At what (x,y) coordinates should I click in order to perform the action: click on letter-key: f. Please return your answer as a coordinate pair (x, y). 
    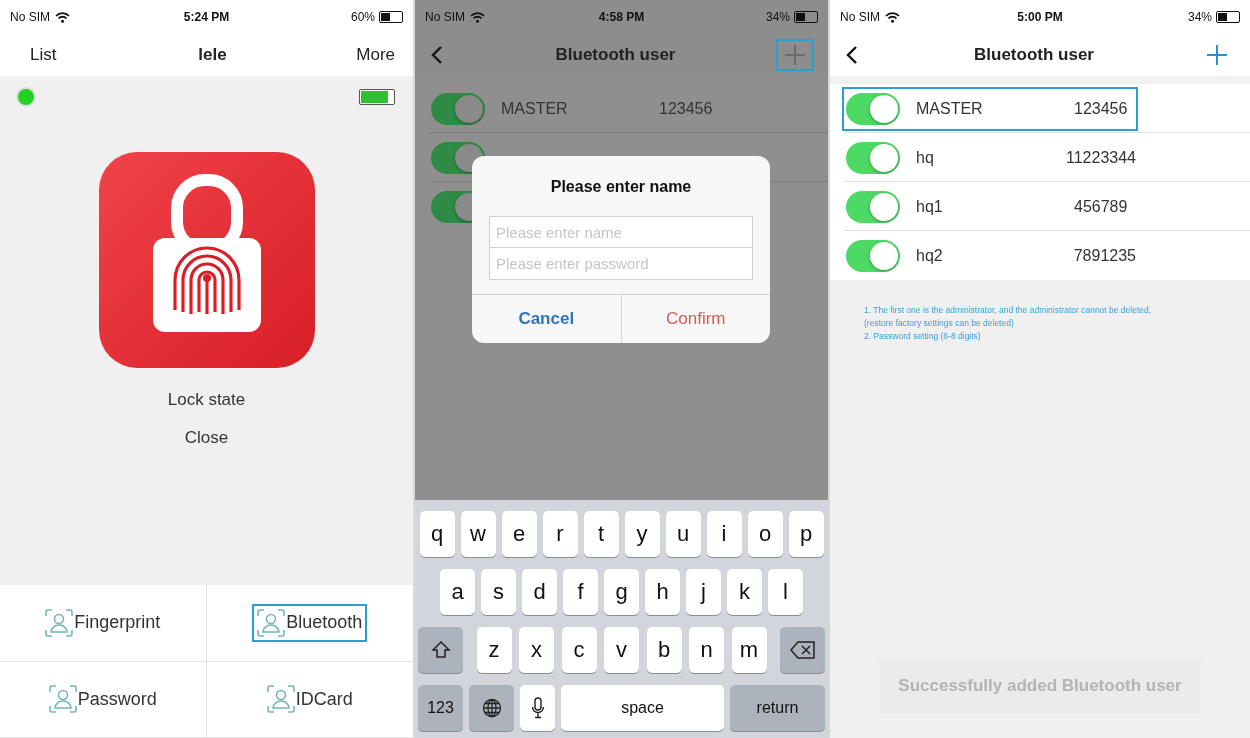
    Looking at the image, I should click on (580, 592).